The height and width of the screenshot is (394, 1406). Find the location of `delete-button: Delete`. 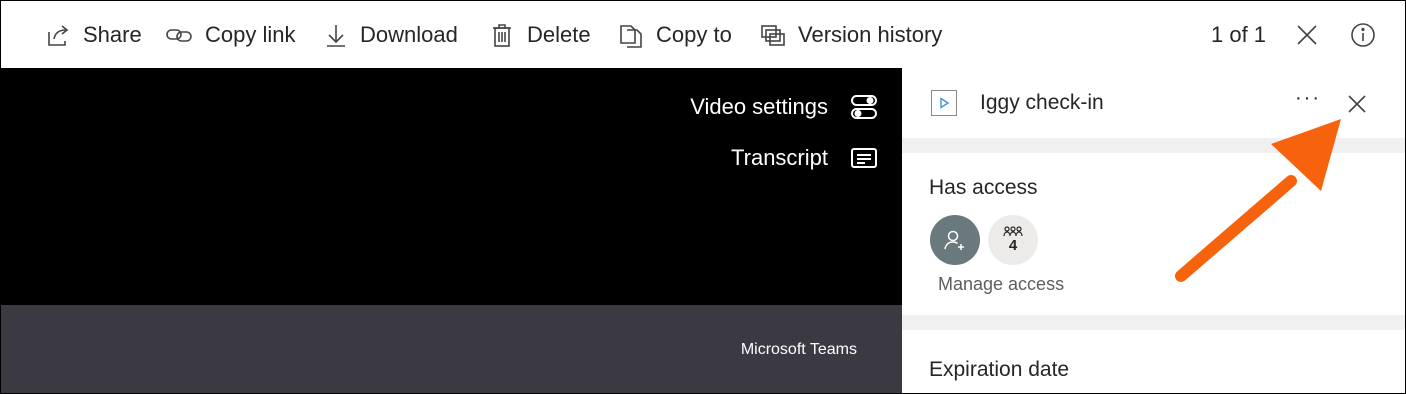

delete-button: Delete is located at coordinates (540, 34).